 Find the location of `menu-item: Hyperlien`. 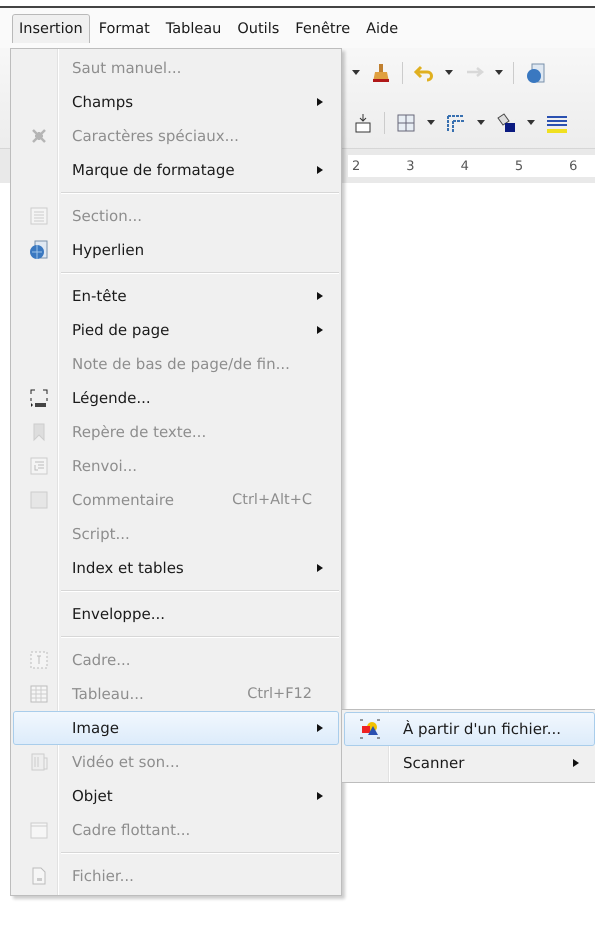

menu-item: Hyperlien is located at coordinates (176, 250).